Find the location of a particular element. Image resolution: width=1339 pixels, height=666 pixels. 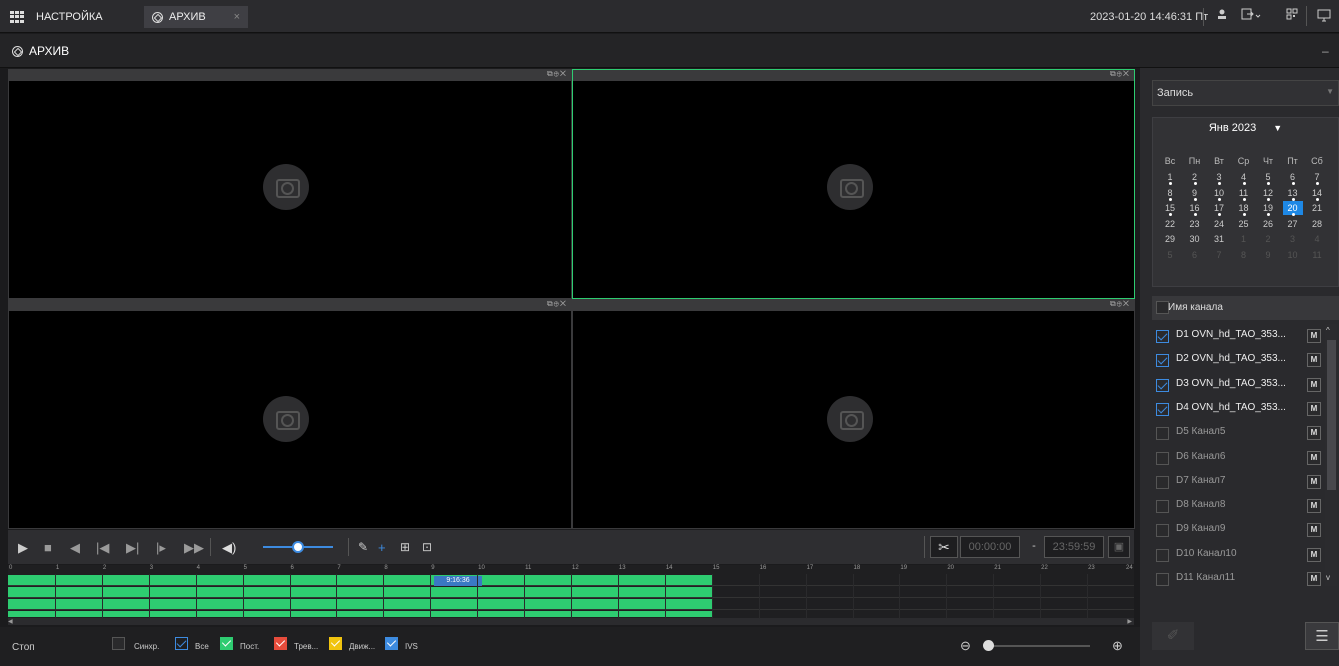

qr-code-icon is located at coordinates (1292, 16).